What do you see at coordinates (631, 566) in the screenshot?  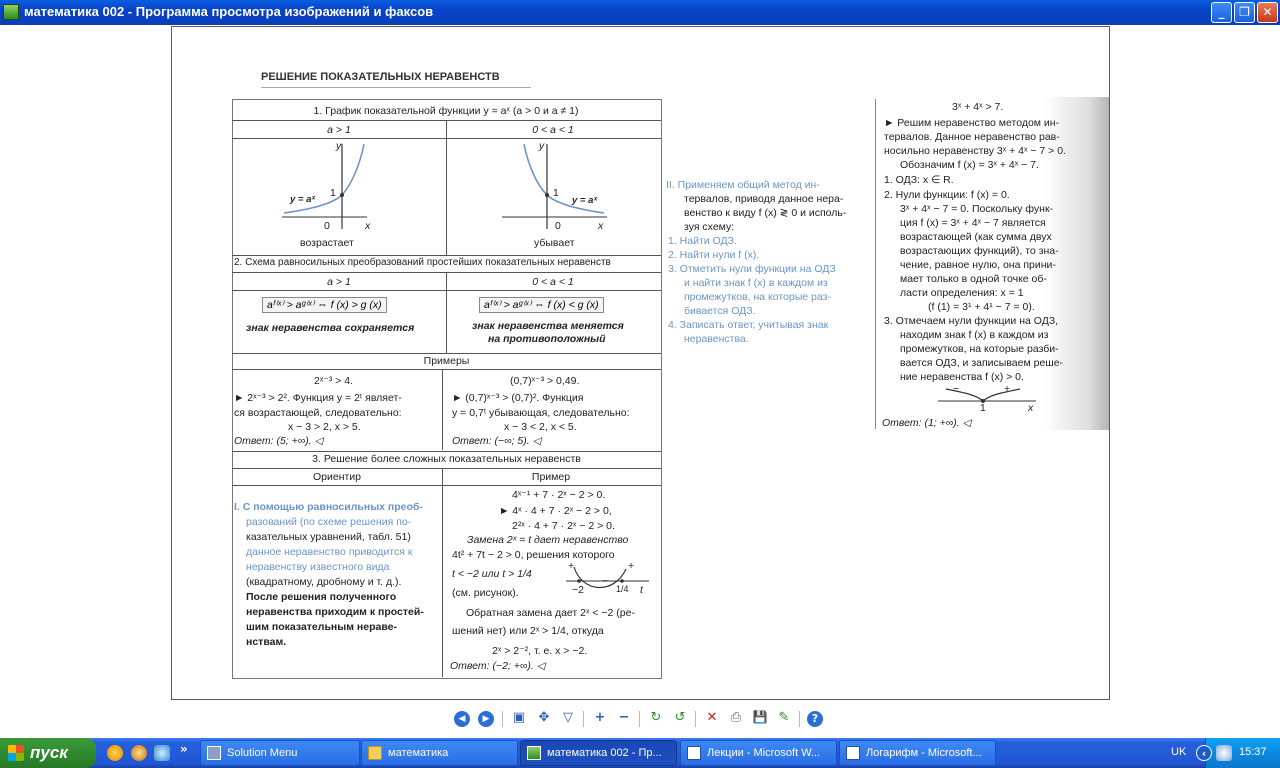 I see `q-plus2: +` at bounding box center [631, 566].